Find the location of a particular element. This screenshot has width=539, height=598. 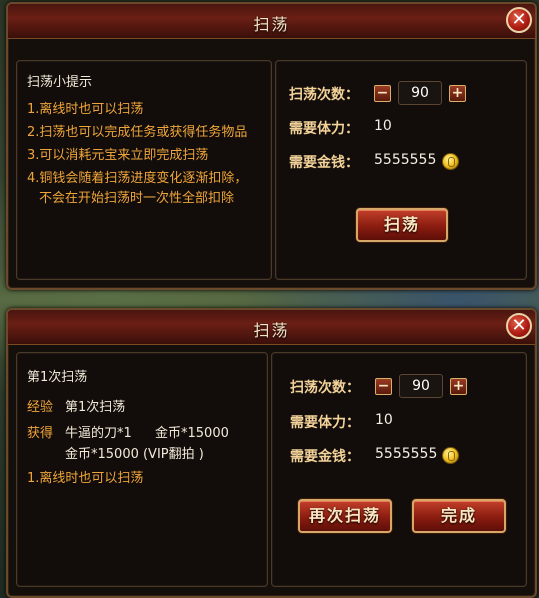

tips-title: 扫荡小提示 is located at coordinates (60, 82).